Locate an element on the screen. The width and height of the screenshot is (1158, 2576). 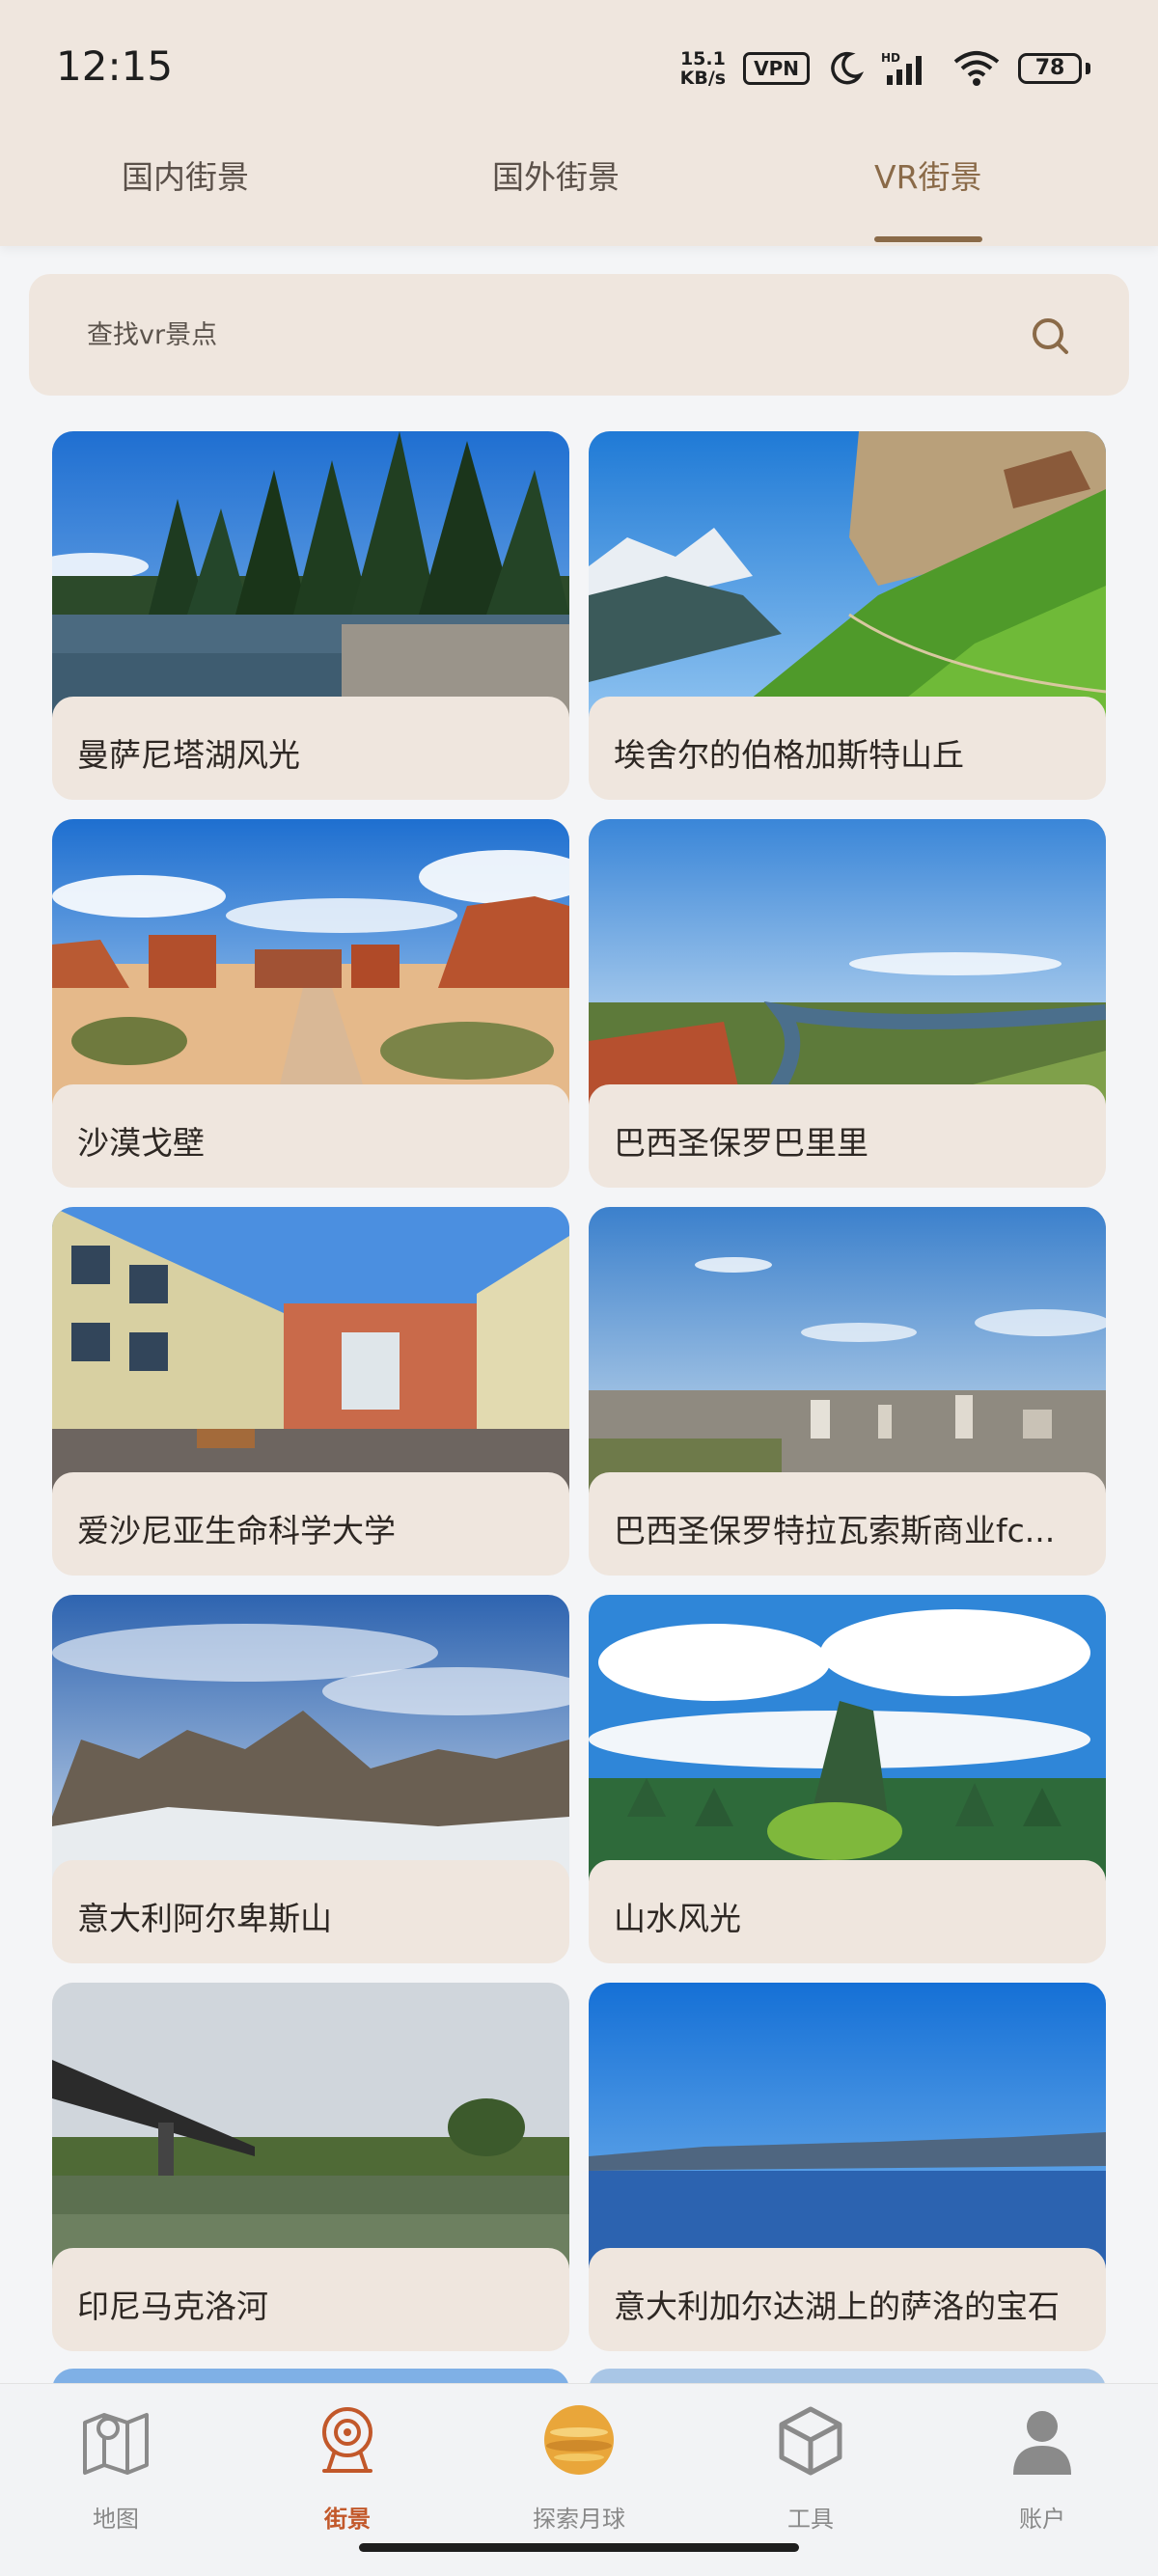
signal-icon: HD is located at coordinates (901, 68).